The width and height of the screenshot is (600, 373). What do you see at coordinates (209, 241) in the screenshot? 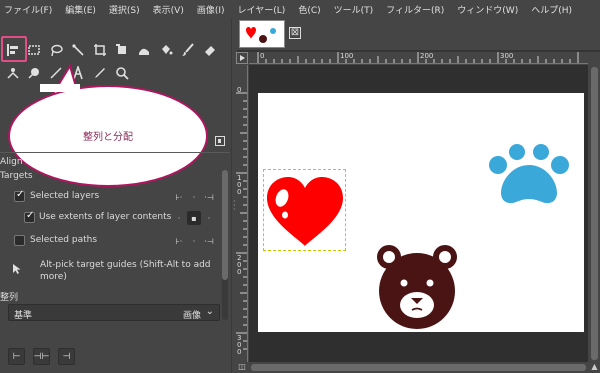
I see `path-mode-c-icon: ·⊣` at bounding box center [209, 241].